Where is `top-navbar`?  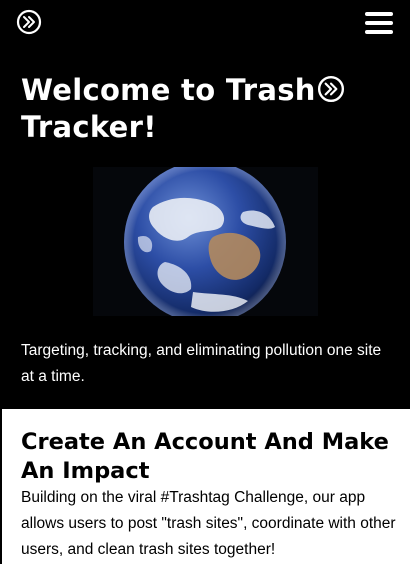
top-navbar is located at coordinates (205, 23).